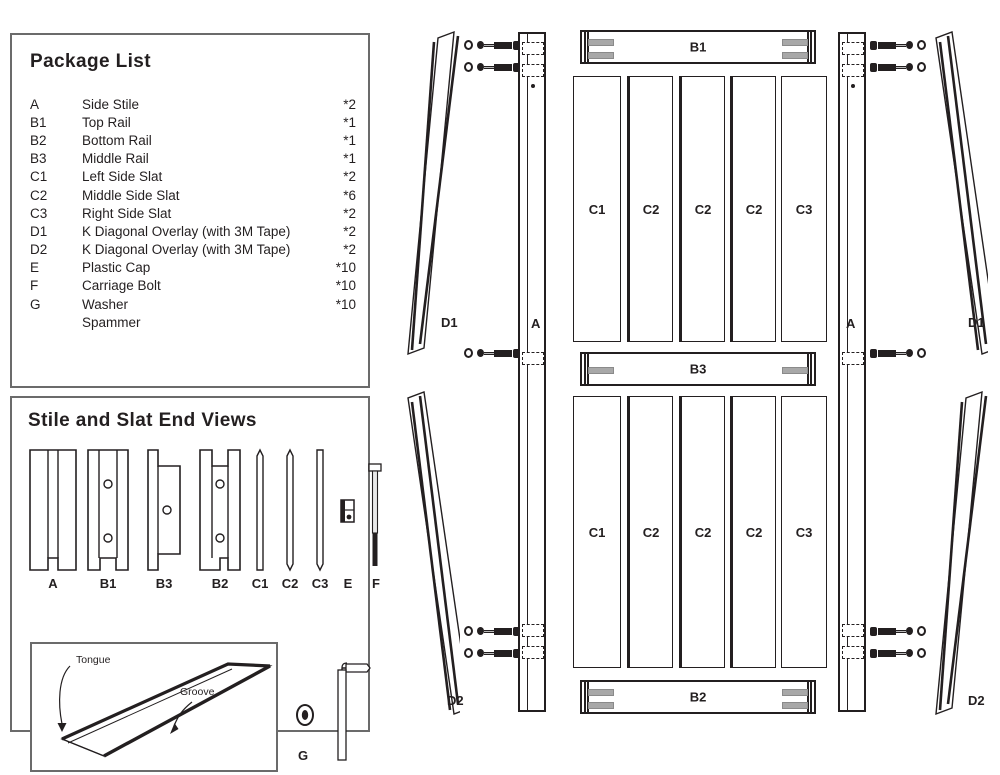 This screenshot has height=775, width=1000. Describe the element at coordinates (39, 250) in the screenshot. I see `package-item-code: D2` at that location.